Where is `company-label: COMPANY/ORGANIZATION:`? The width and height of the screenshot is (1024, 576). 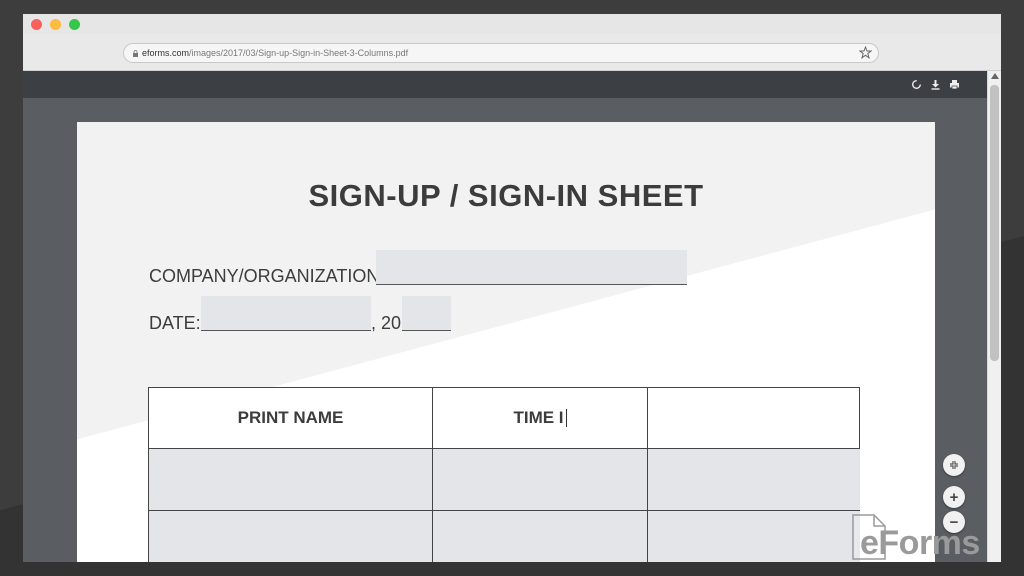
company-label: COMPANY/ORGANIZATION: is located at coordinates (267, 276).